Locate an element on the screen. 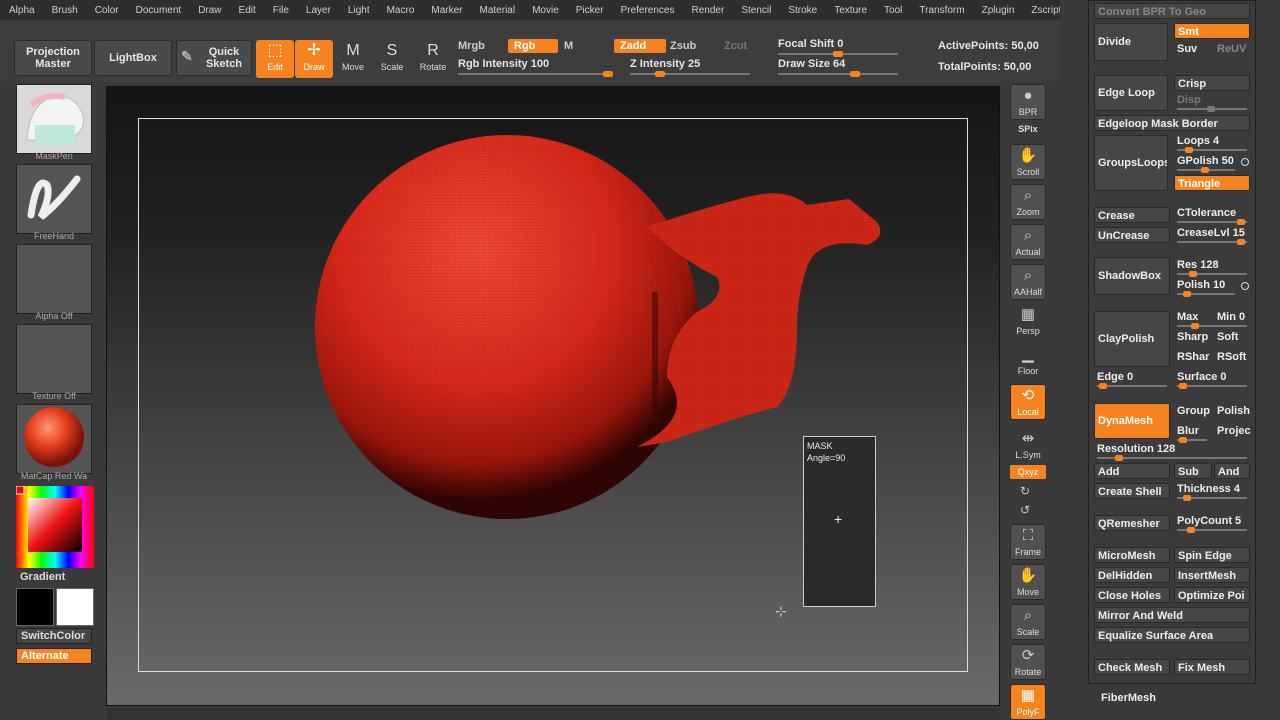  menu-stencil: Stencil is located at coordinates (755, 10).